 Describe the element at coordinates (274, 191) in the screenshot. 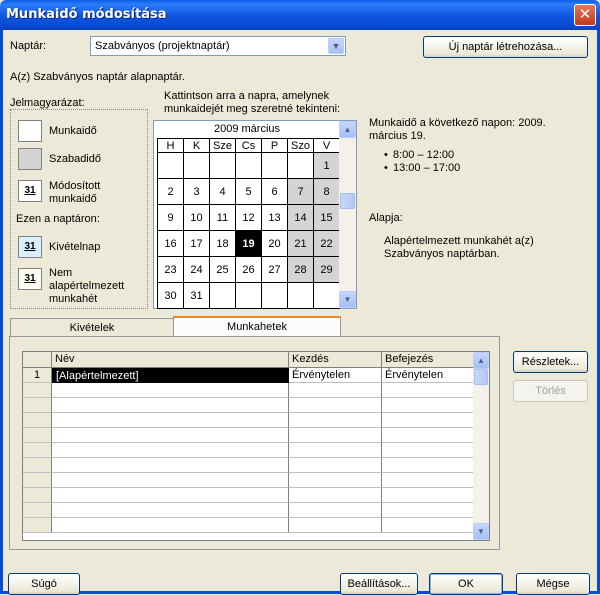

I see `calendar-day: 6` at that location.